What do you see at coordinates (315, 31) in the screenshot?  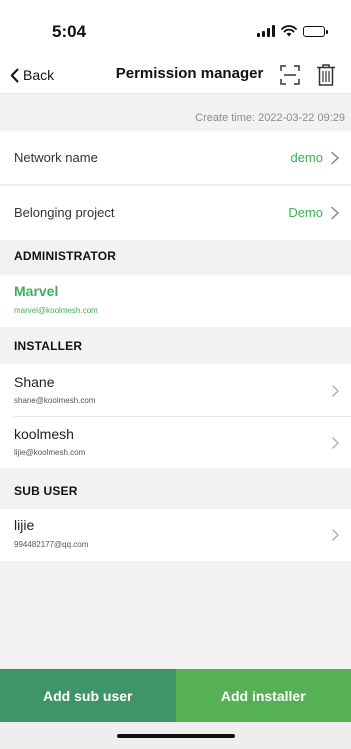 I see `battery-icon` at bounding box center [315, 31].